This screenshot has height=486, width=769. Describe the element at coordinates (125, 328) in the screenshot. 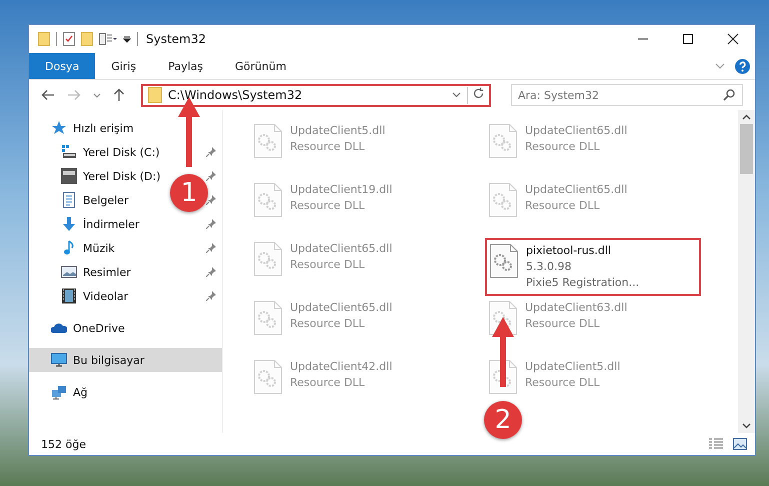

I see `sidebar-item: OneDrive` at that location.